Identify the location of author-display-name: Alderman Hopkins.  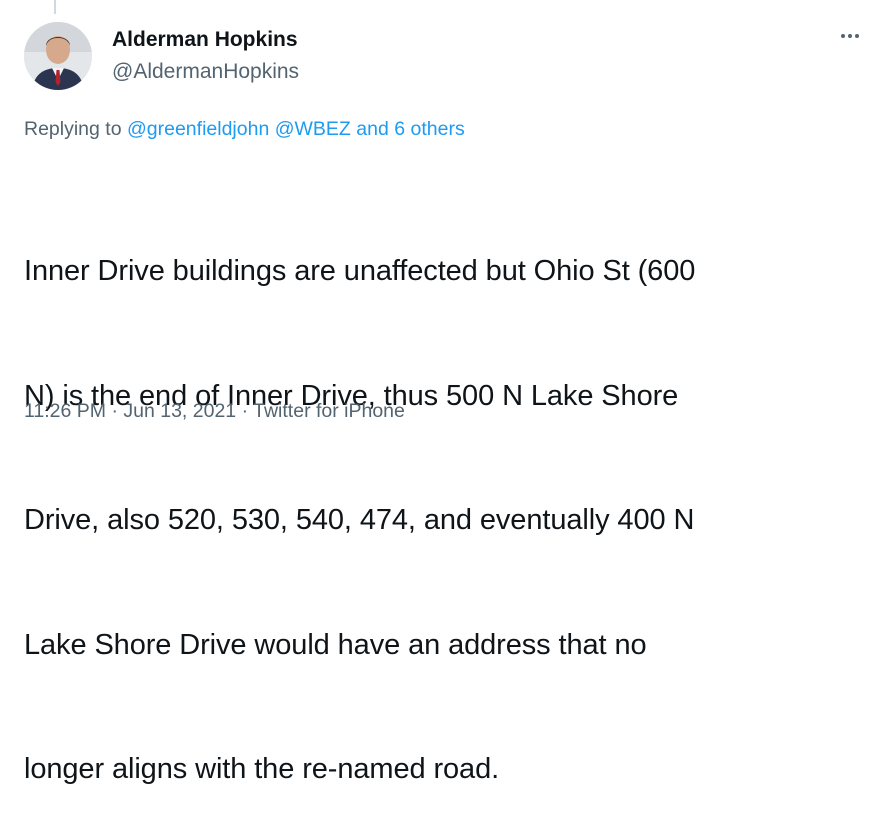
(205, 40).